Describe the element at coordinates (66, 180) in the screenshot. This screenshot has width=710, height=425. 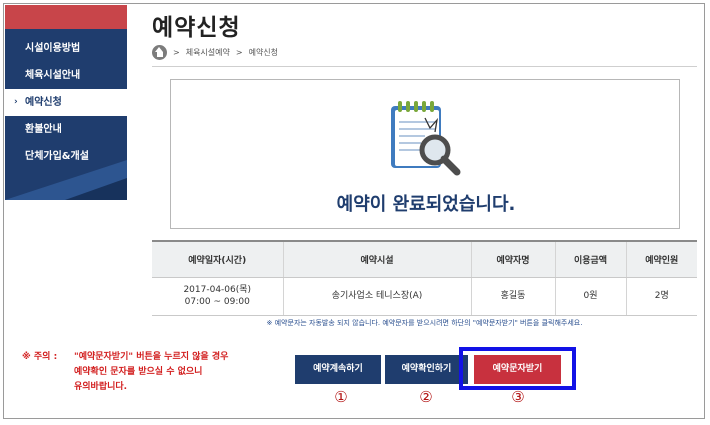
I see `sidebar-decoration` at that location.